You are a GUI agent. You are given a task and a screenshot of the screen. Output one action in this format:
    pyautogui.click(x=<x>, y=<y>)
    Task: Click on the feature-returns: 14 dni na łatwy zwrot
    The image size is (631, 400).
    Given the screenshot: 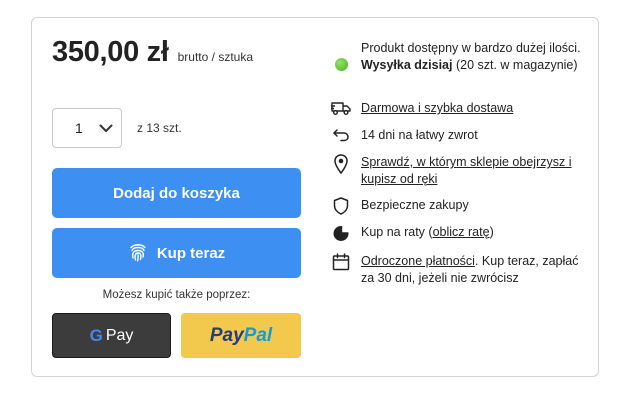 What is the action you would take?
    pyautogui.click(x=460, y=135)
    